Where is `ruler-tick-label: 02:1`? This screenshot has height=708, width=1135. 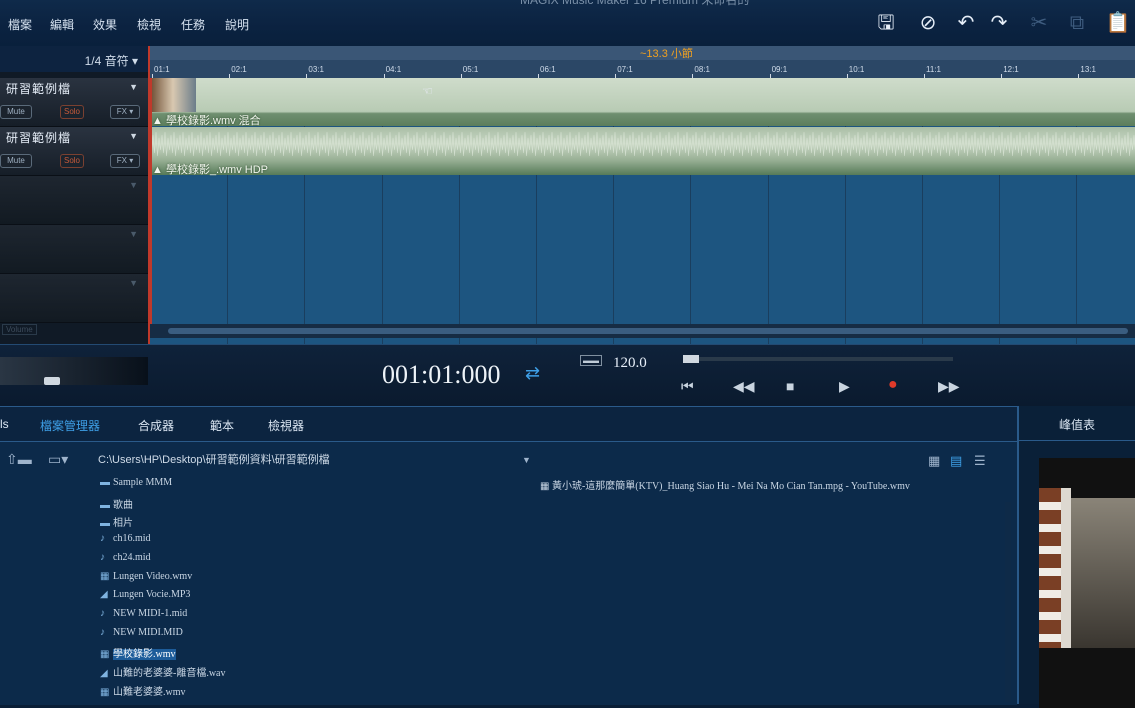 ruler-tick-label: 02:1 is located at coordinates (239, 69).